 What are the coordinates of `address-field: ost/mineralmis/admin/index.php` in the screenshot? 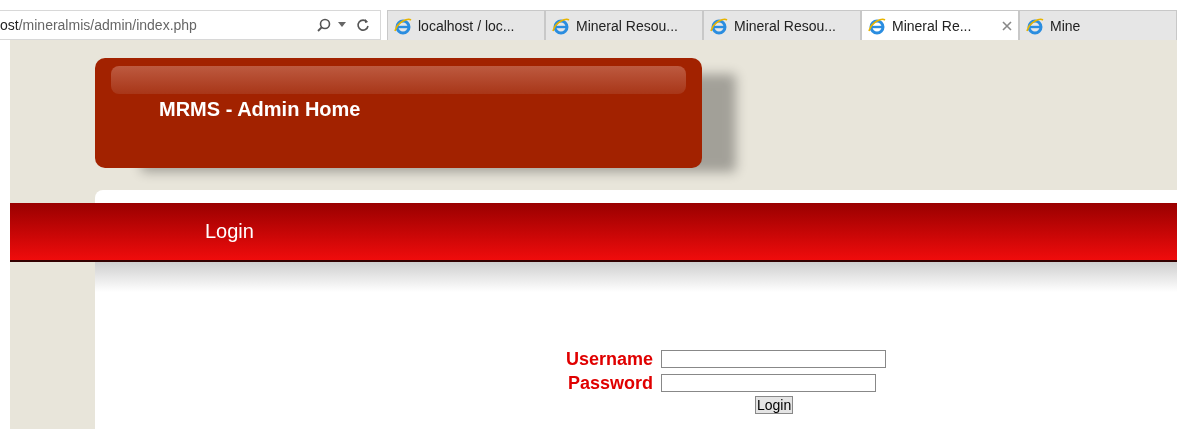 It's located at (190, 25).